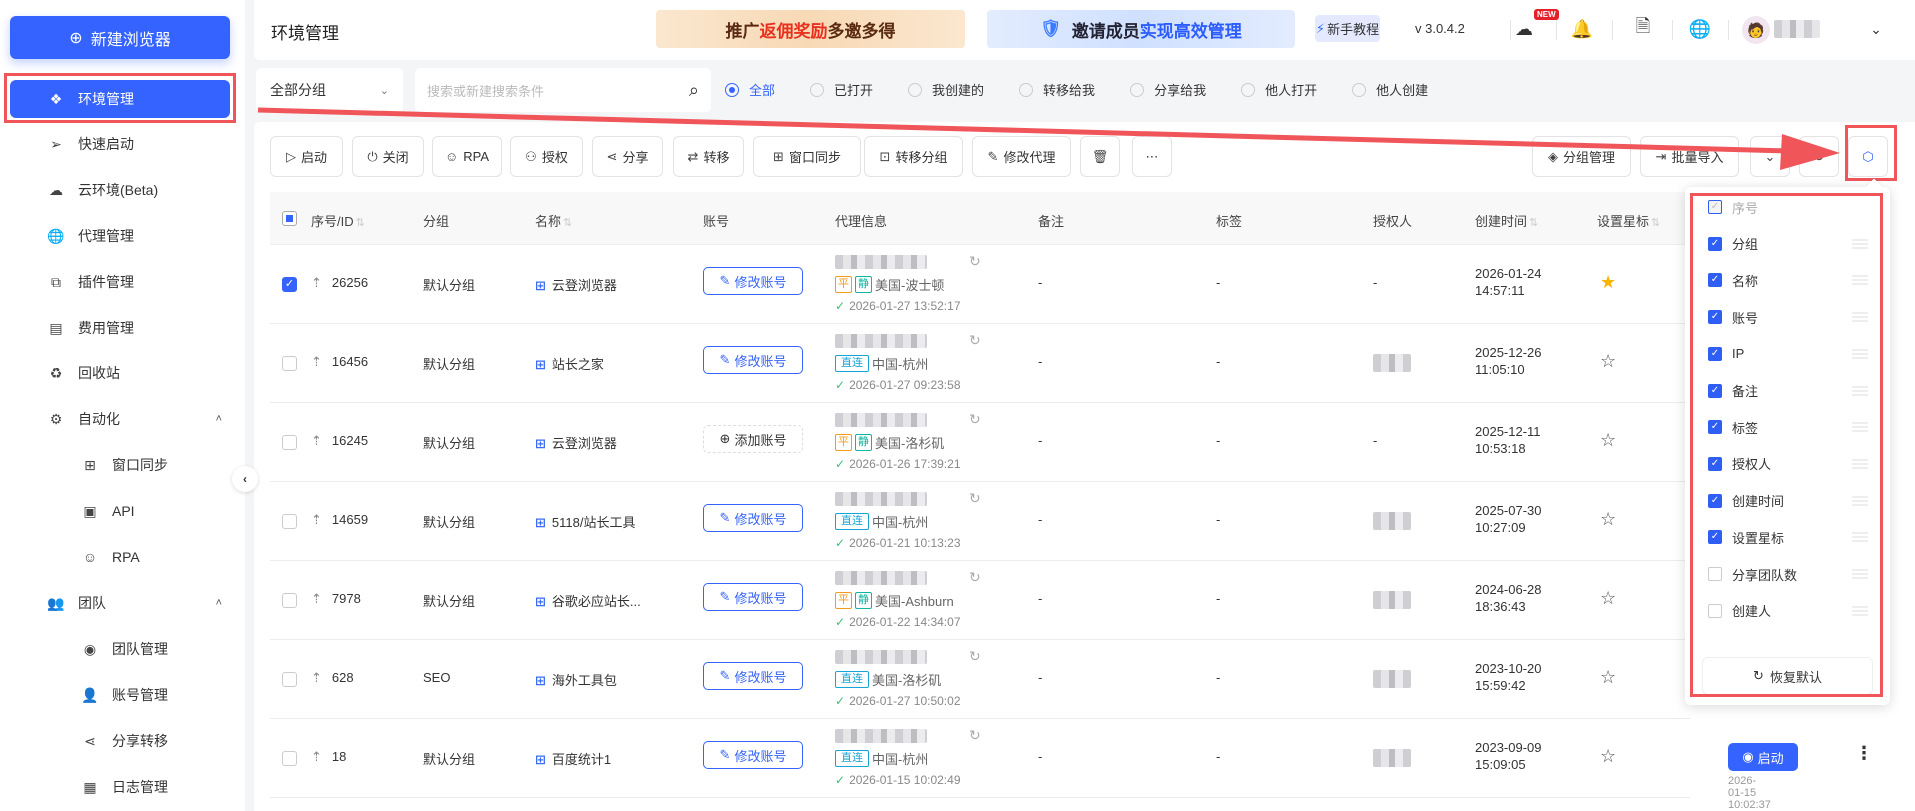 The width and height of the screenshot is (1915, 811). What do you see at coordinates (1057, 89) in the screenshot?
I see `filter-radio-3: 转移给我` at bounding box center [1057, 89].